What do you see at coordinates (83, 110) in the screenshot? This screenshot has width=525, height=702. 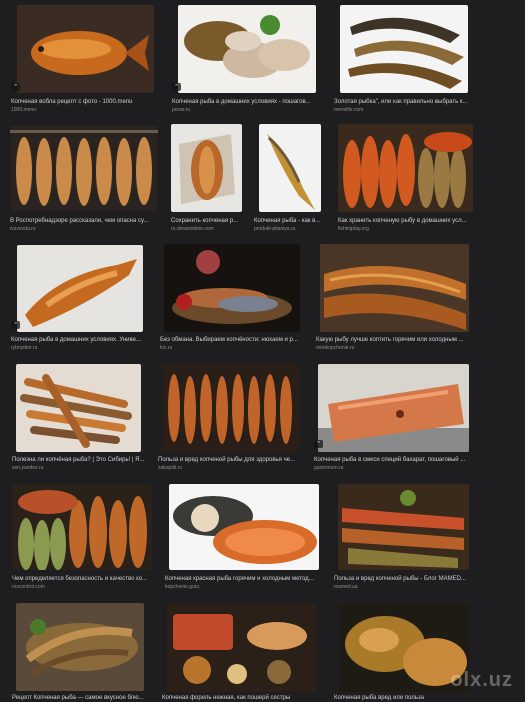 I see `result-source: 1000.menu` at bounding box center [83, 110].